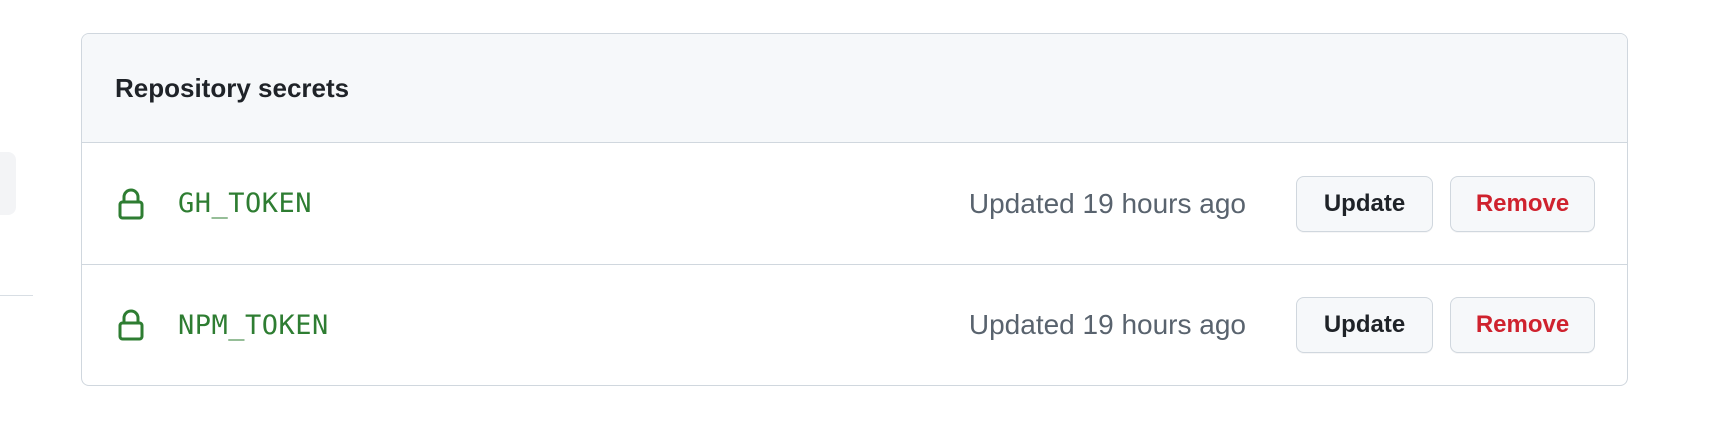  I want to click on sidebar-item-fragment, so click(8, 183).